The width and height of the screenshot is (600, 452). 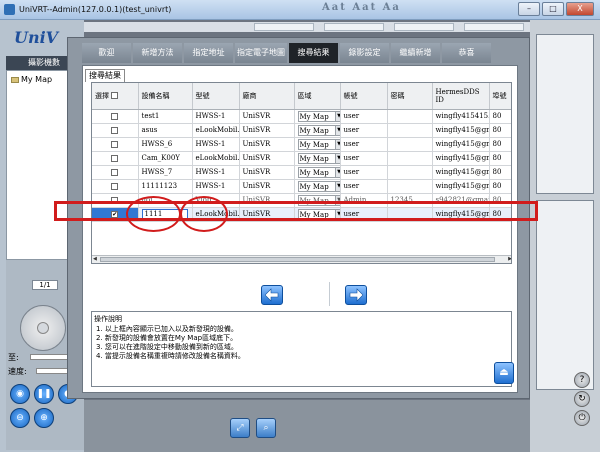 I want to click on cell-device-name: HWSS_6, so click(x=165, y=144).